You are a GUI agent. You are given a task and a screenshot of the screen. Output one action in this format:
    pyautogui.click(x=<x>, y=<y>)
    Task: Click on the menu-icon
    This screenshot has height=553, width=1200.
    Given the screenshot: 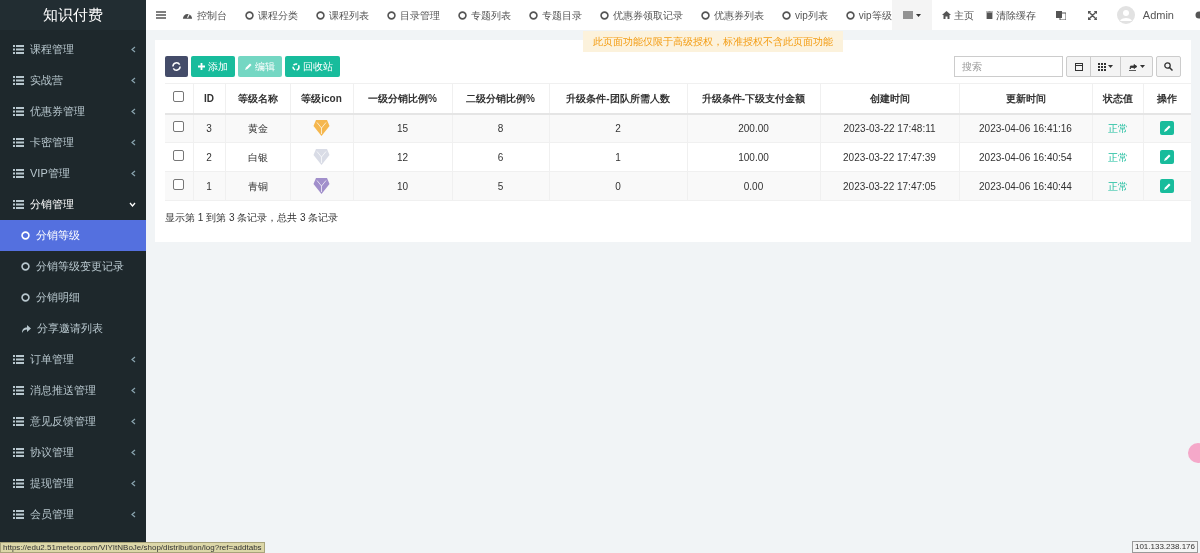 What is the action you would take?
    pyautogui.click(x=161, y=15)
    